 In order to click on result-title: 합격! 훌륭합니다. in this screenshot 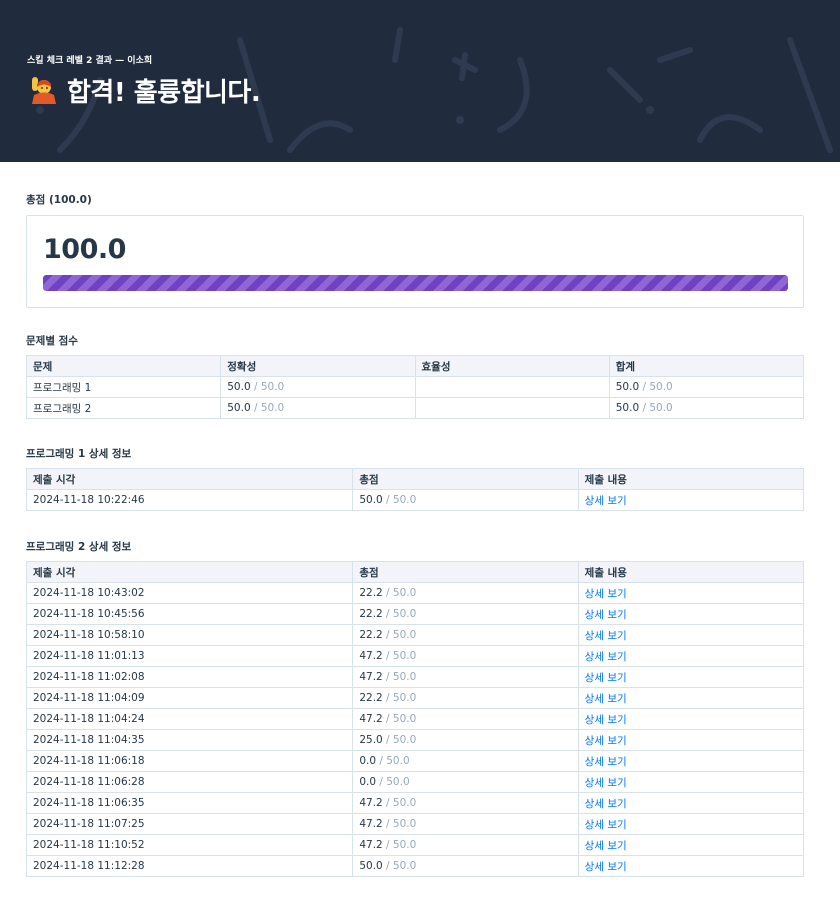, I will do `click(164, 92)`.